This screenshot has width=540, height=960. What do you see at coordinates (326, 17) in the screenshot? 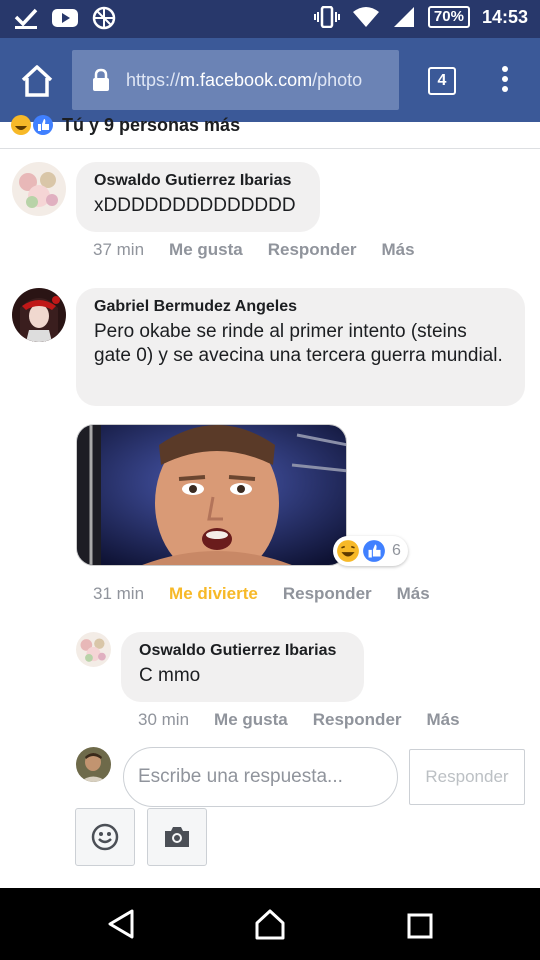
I see `vibrate-icon` at bounding box center [326, 17].